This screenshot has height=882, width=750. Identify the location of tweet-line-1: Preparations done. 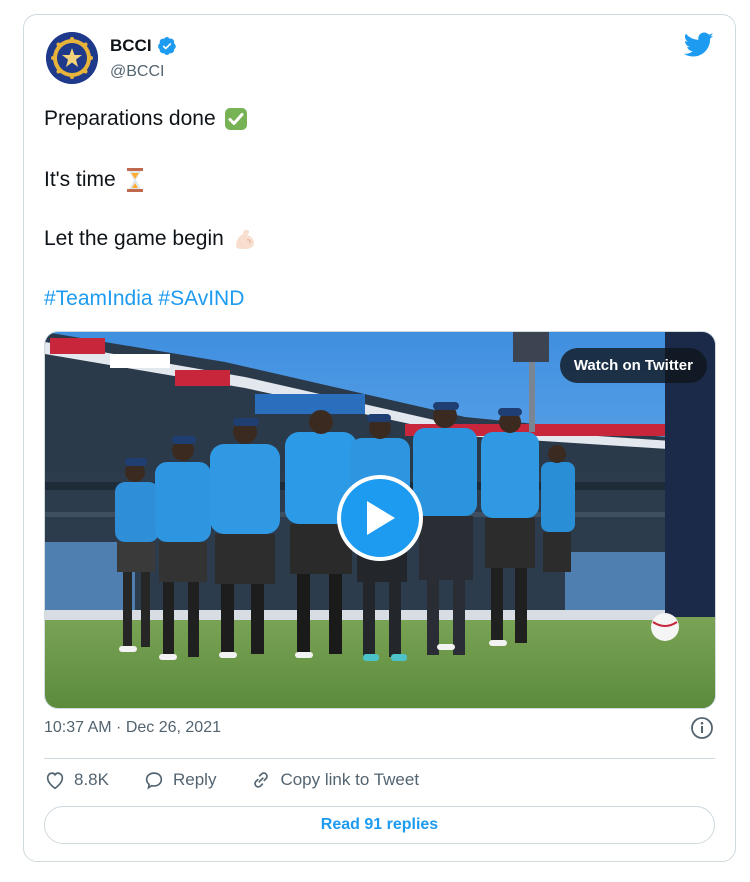
(146, 119).